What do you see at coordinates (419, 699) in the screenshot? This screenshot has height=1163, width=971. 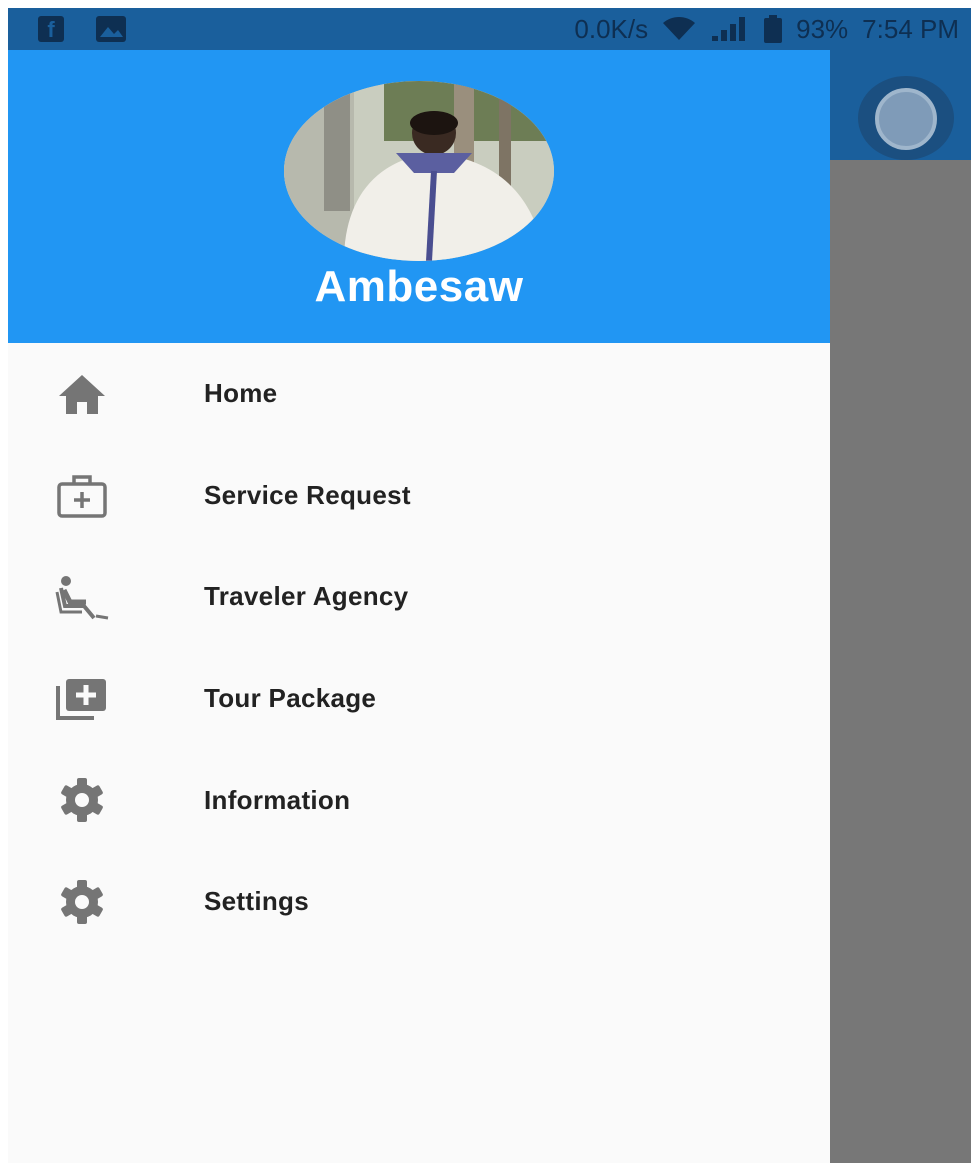 I see `drawer-item-tour-package: Tour Package` at bounding box center [419, 699].